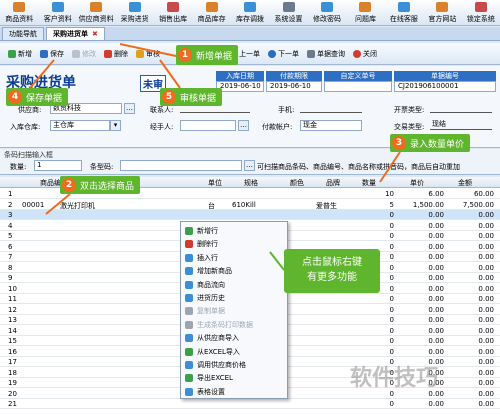 The image size is (500, 414). Describe the element at coordinates (84, 54) in the screenshot. I see `modify-button: 修改` at that location.